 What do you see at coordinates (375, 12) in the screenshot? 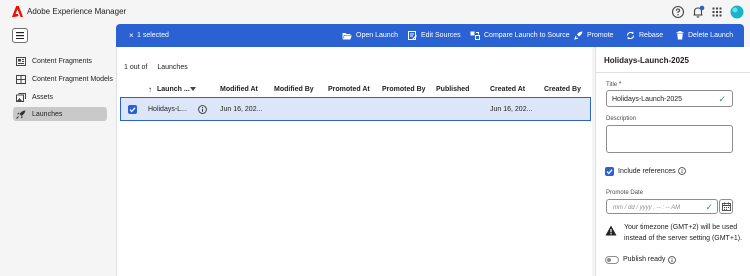
I see `shell-header: Adobe Experience Manager` at bounding box center [375, 12].